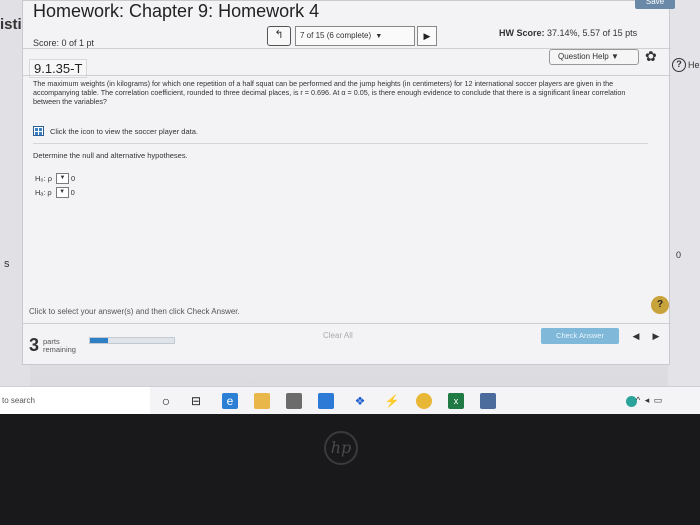  Describe the element at coordinates (488, 401) in the screenshot. I see `calculator-icon` at that location.